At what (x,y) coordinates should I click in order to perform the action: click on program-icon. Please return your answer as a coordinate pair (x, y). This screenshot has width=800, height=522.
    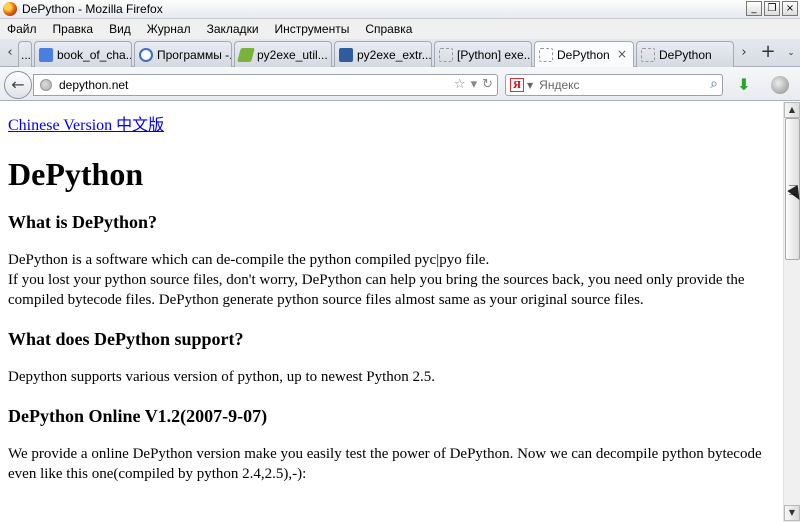
    Looking at the image, I should click on (146, 54).